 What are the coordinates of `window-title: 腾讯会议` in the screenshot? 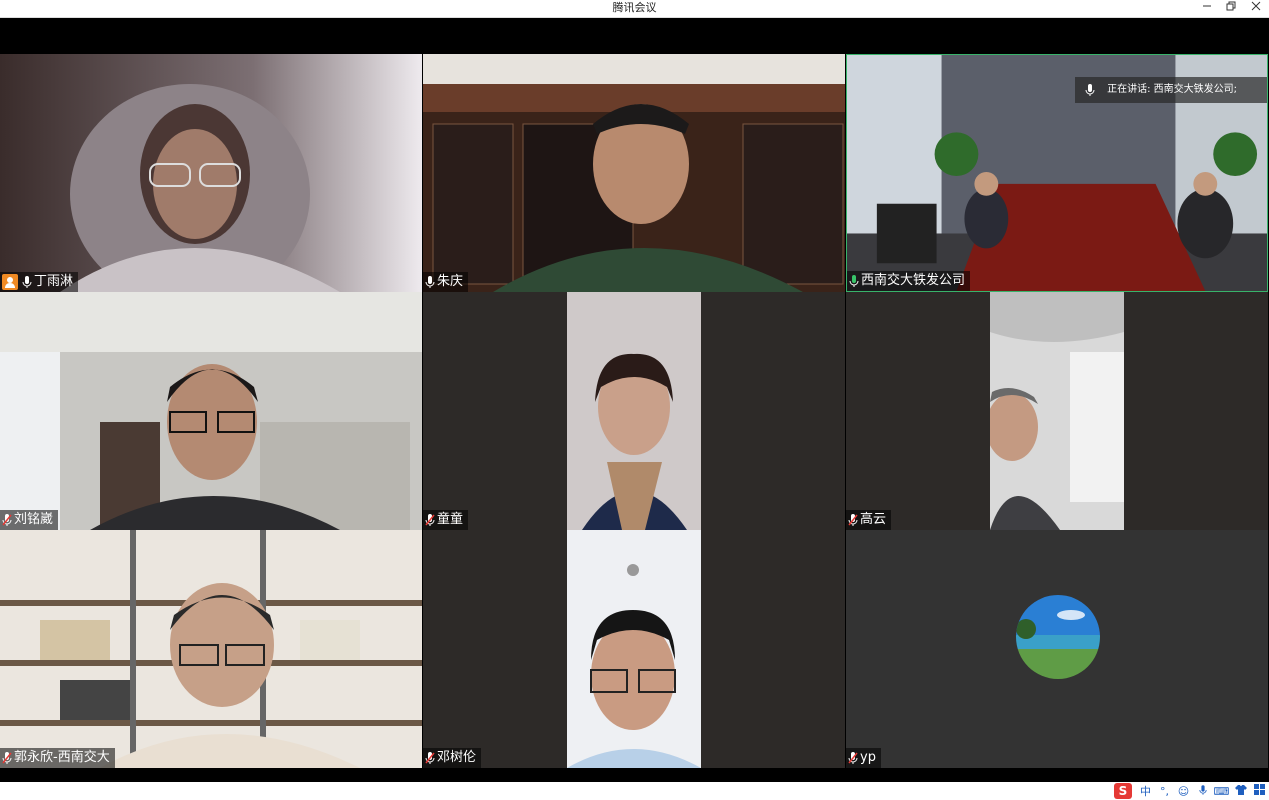 It's located at (634, 7).